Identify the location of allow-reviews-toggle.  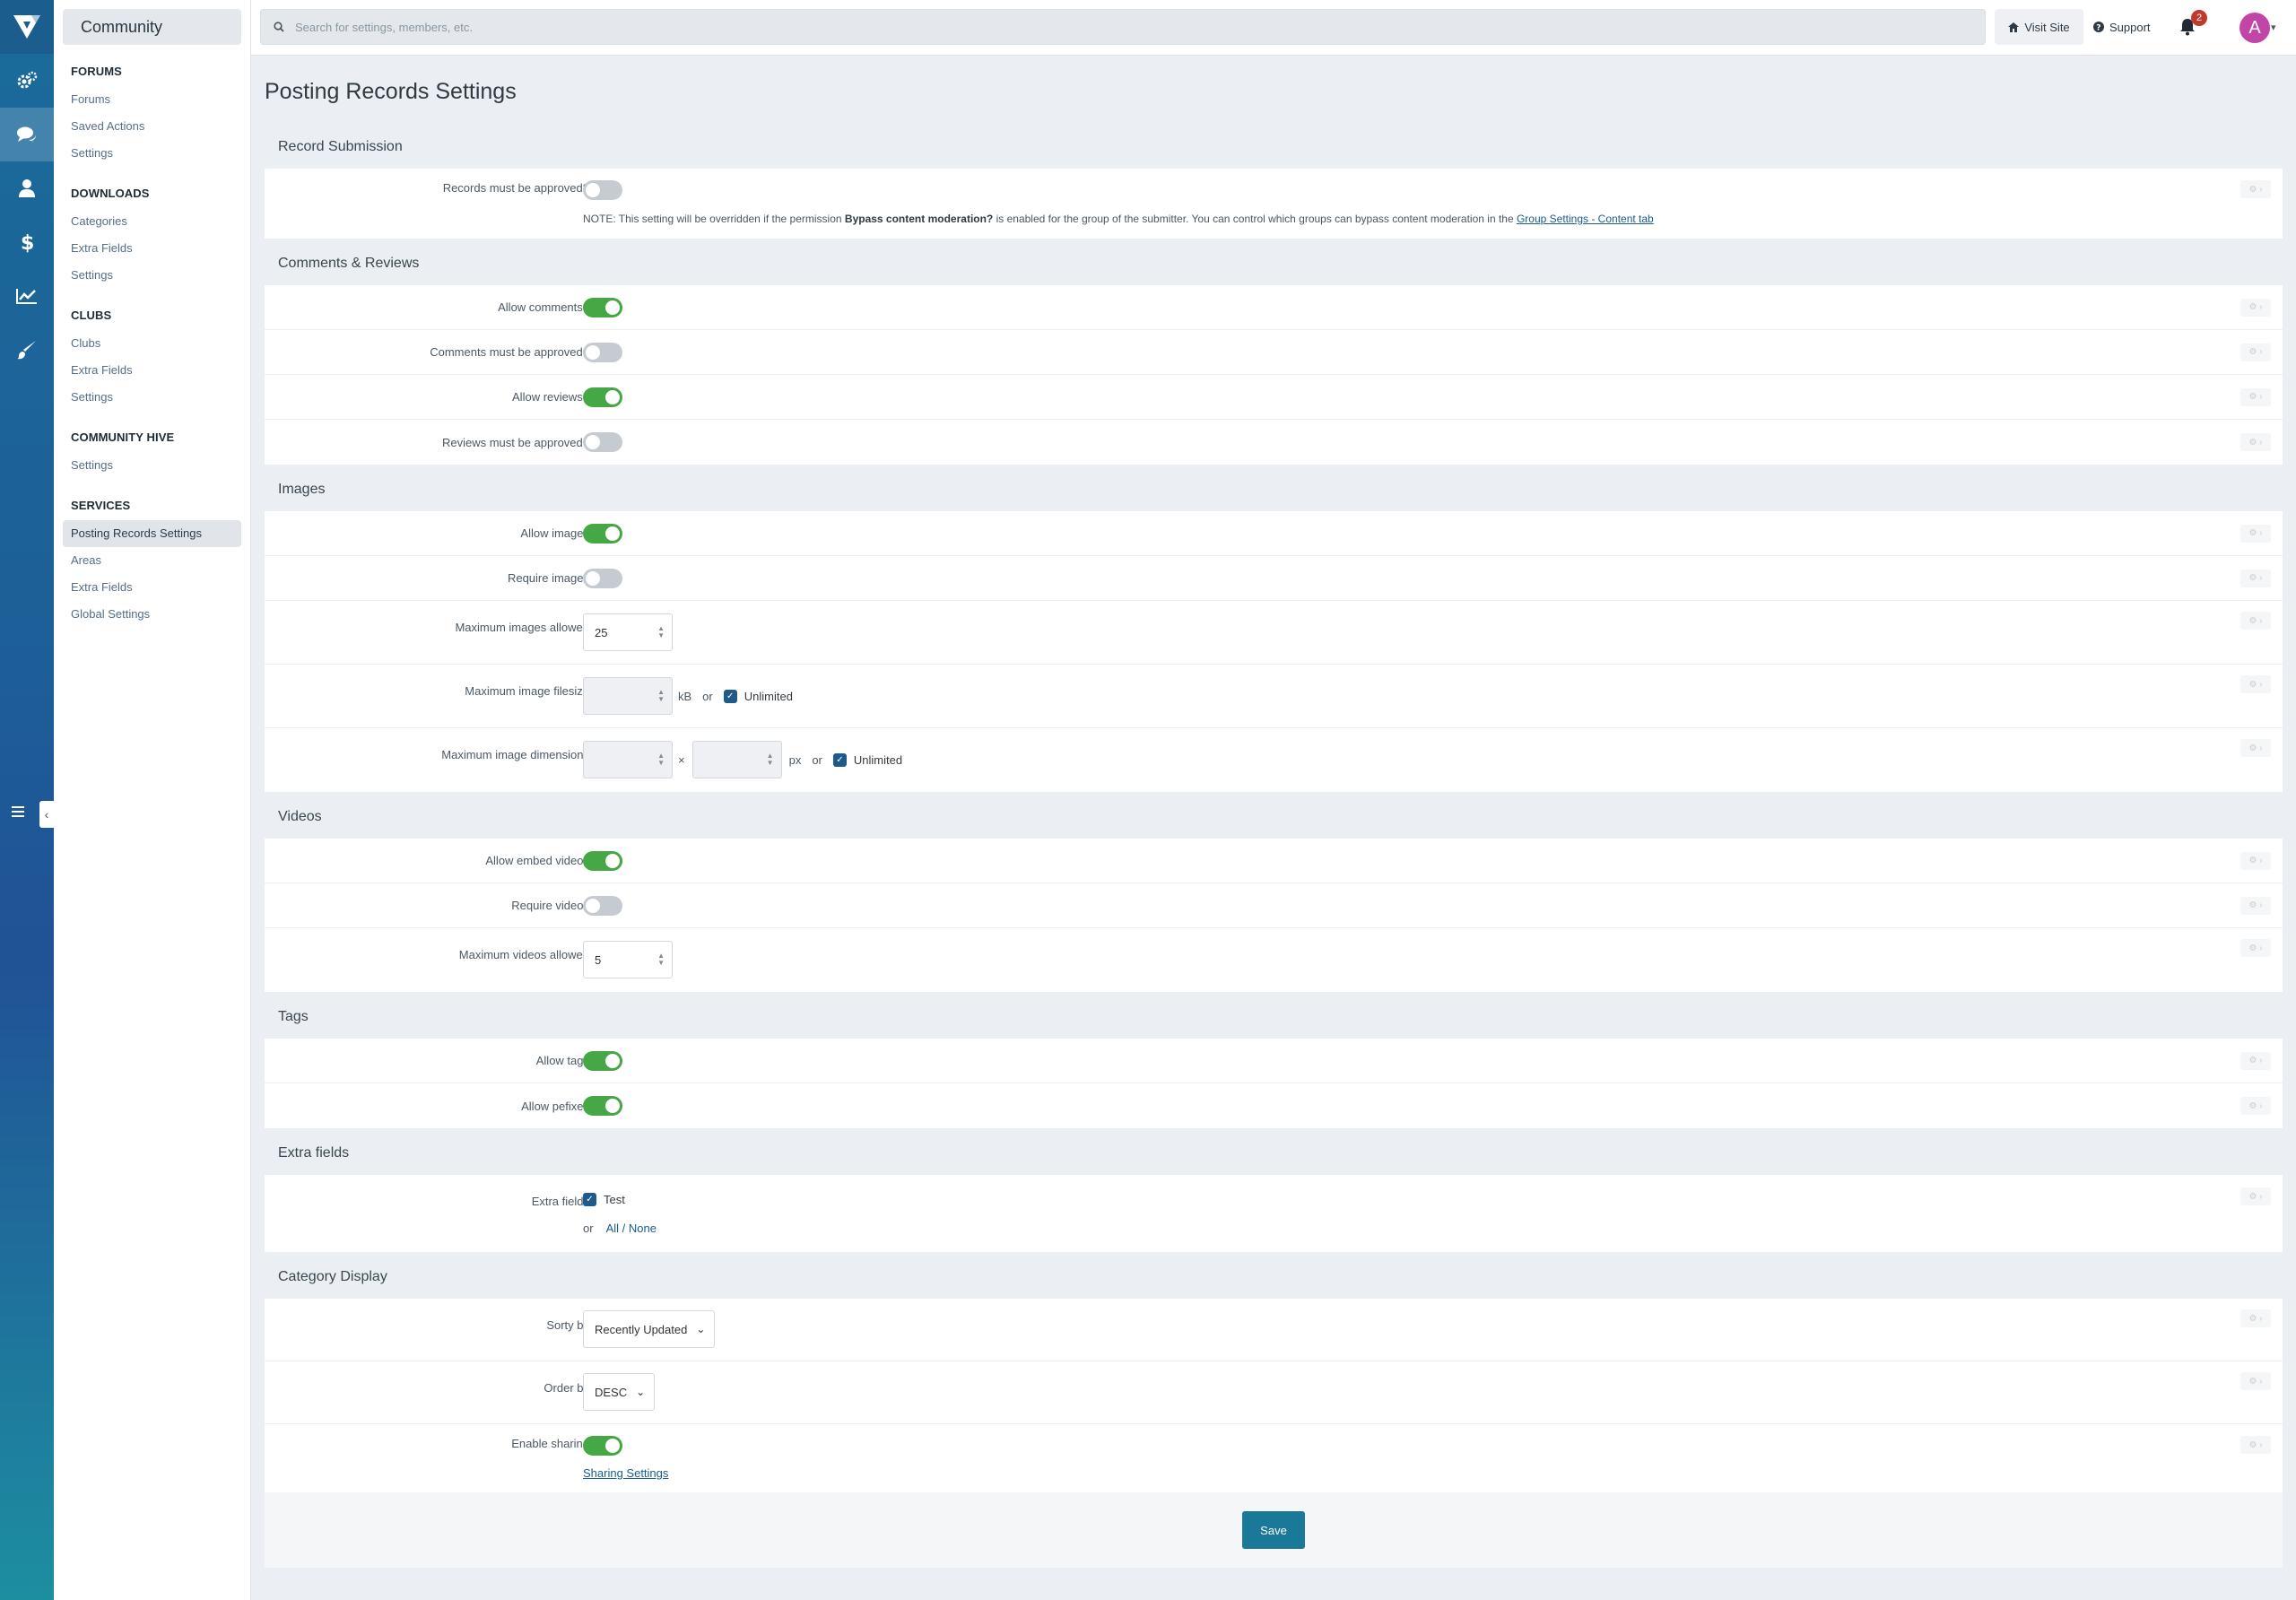
(602, 397).